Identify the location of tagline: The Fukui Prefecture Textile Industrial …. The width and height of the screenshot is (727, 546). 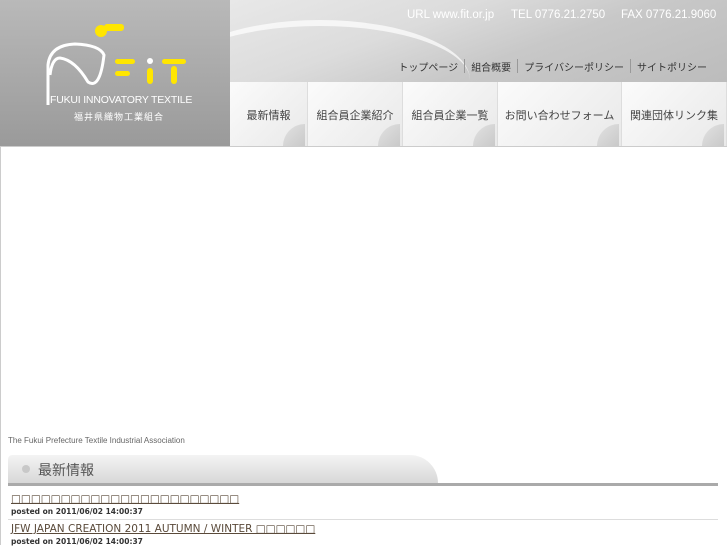
(96, 440).